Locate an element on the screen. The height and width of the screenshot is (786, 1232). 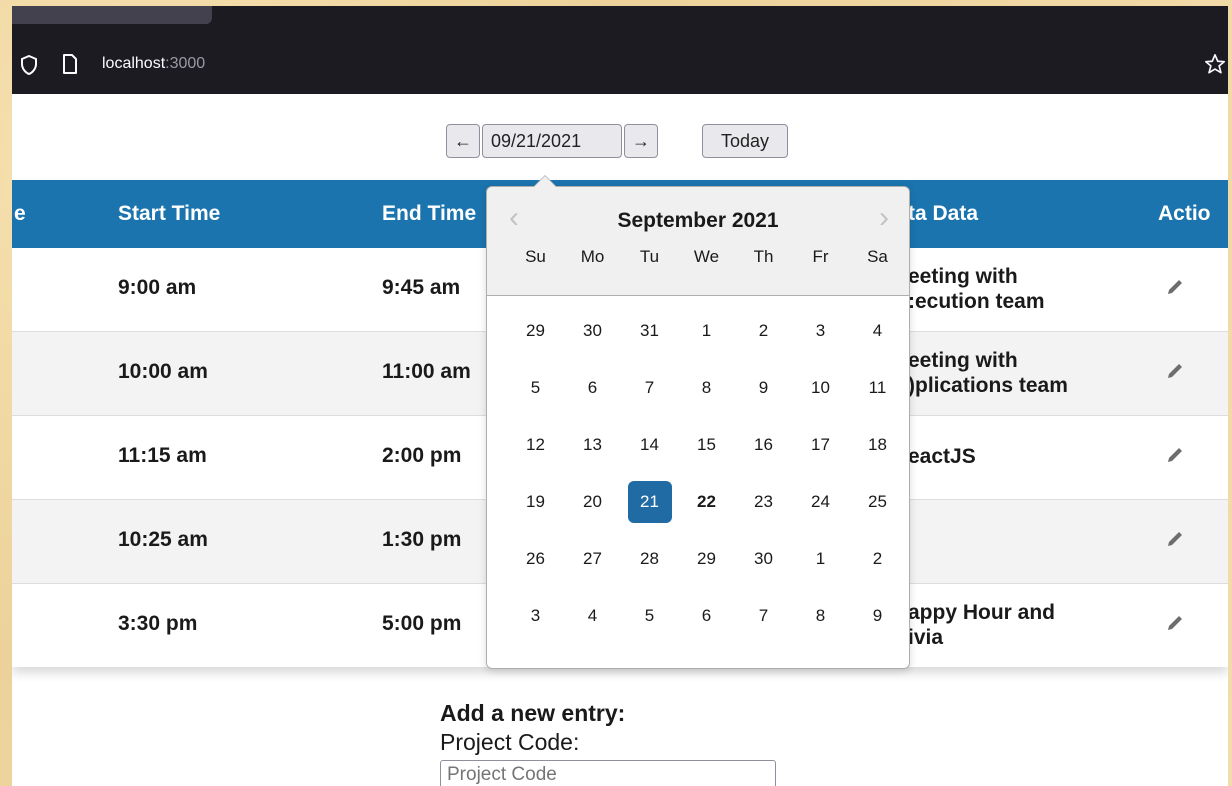
datepicker-day: 10 is located at coordinates (820, 400).